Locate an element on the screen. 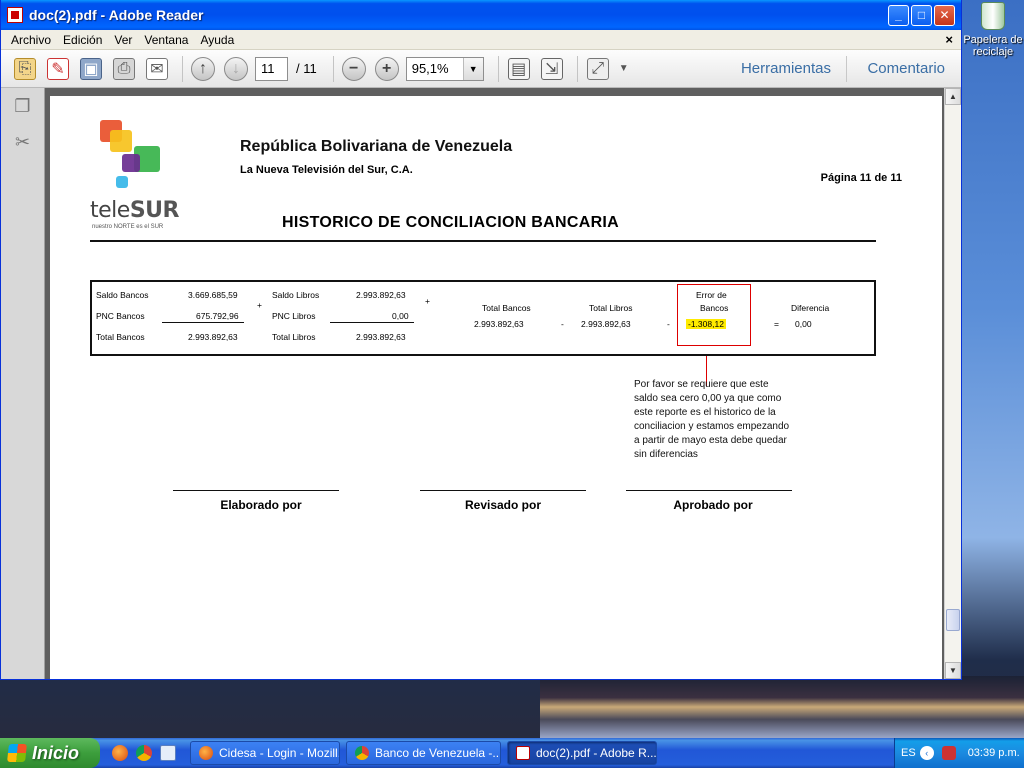  label-pnc-libros: PNC Libros is located at coordinates (294, 316).